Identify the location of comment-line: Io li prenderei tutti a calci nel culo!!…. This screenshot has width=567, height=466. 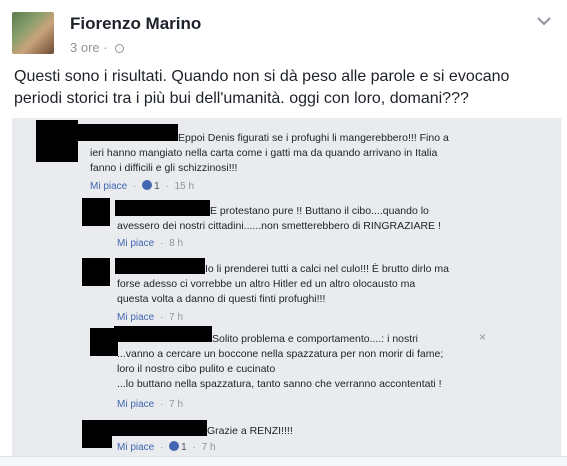
(327, 269).